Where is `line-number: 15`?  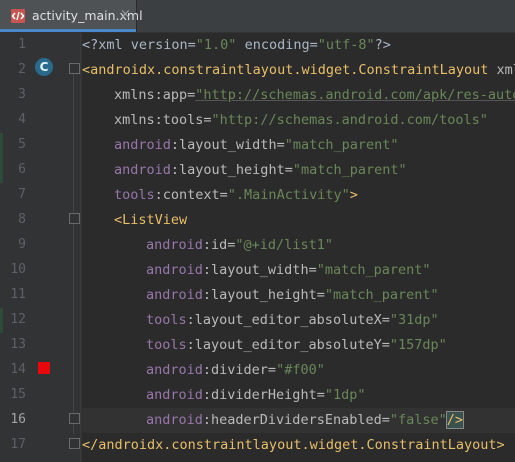 line-number: 15 is located at coordinates (18, 394).